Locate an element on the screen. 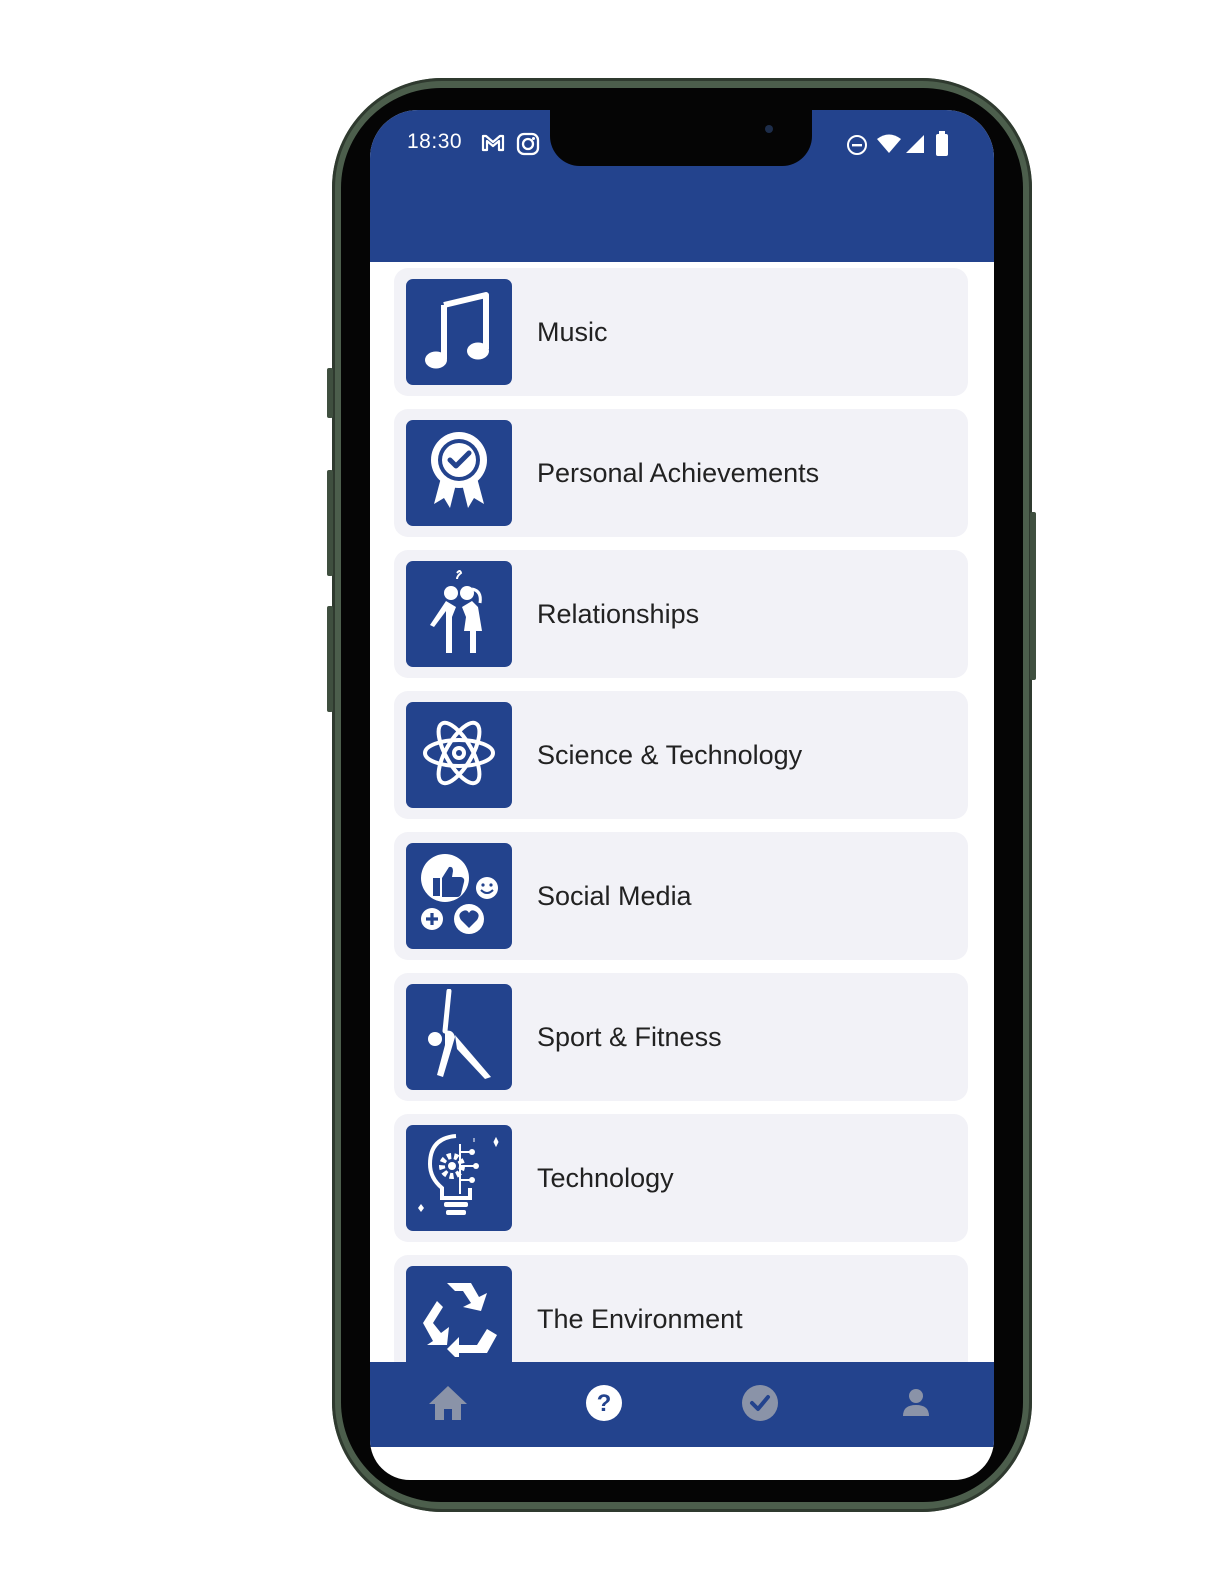  nav-questions: ? is located at coordinates (604, 1404).